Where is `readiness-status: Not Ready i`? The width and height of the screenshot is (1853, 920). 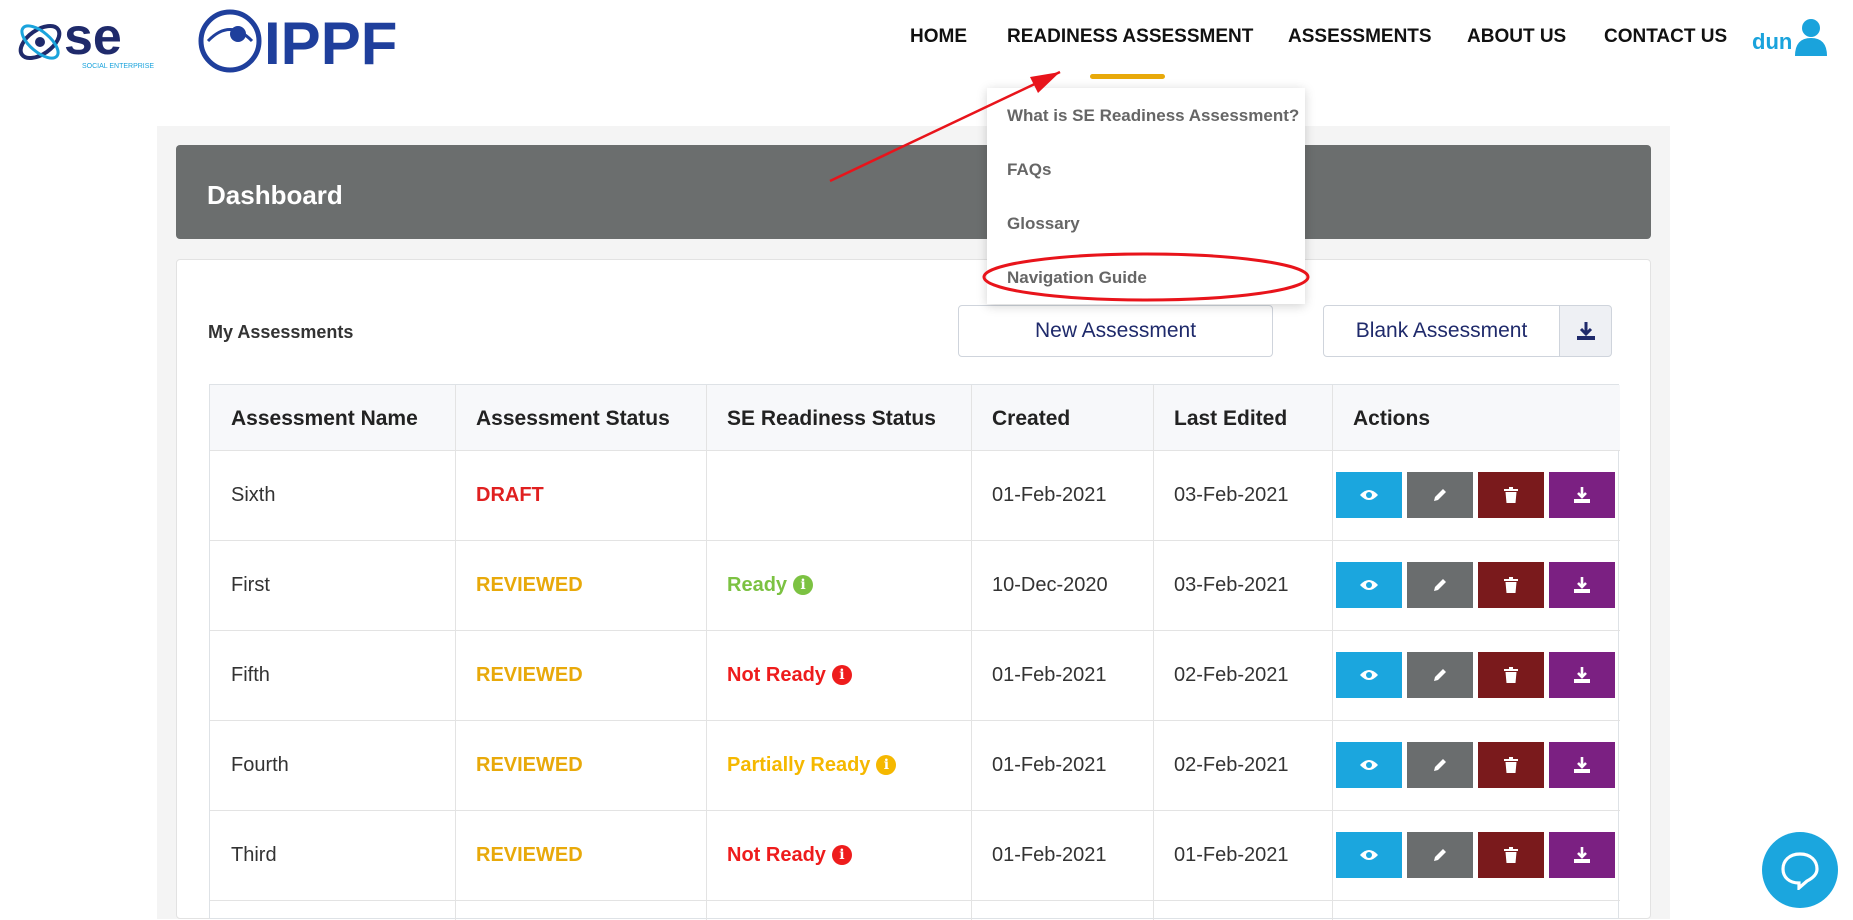 readiness-status: Not Ready i is located at coordinates (789, 675).